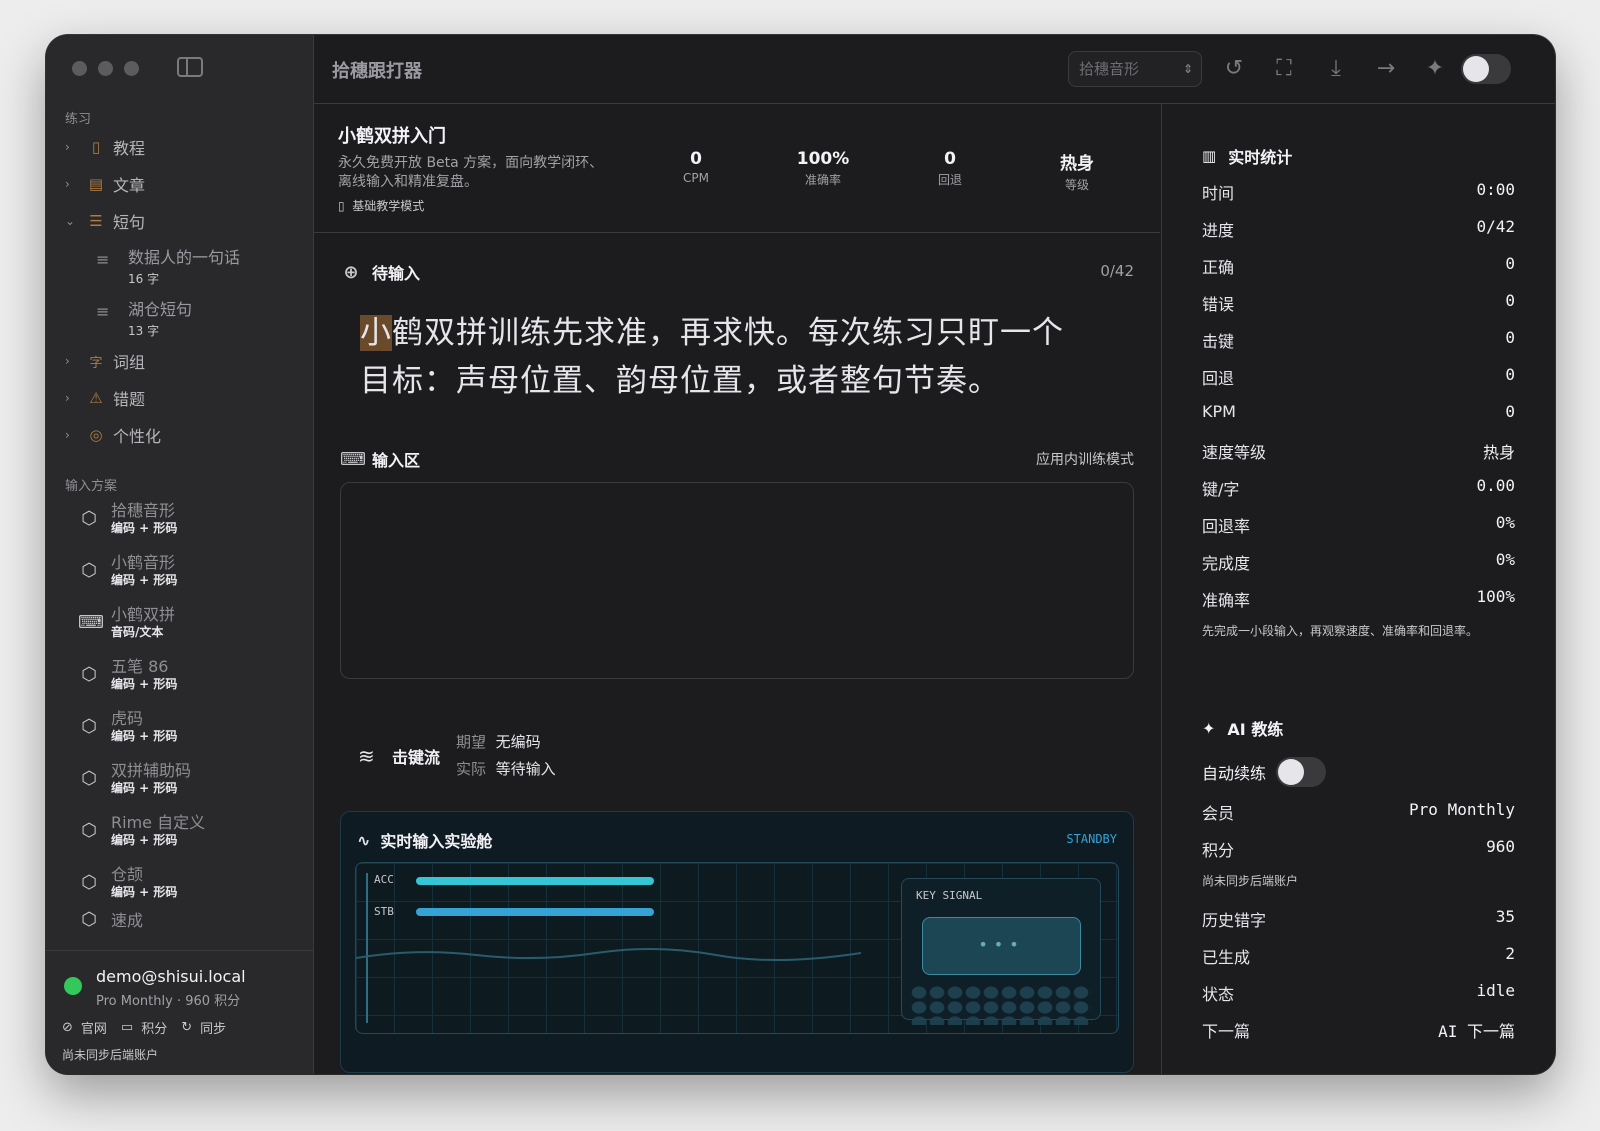 The image size is (1600, 1131). I want to click on updown-chevron-icon: ⇕, so click(1187, 69).